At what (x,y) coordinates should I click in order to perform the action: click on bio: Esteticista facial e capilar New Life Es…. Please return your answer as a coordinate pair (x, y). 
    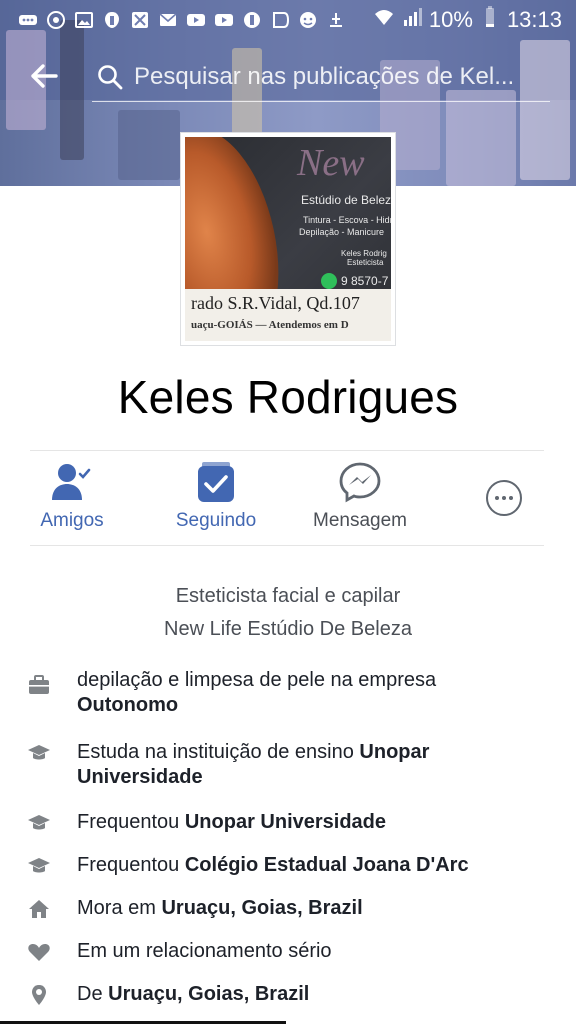
    Looking at the image, I should click on (288, 613).